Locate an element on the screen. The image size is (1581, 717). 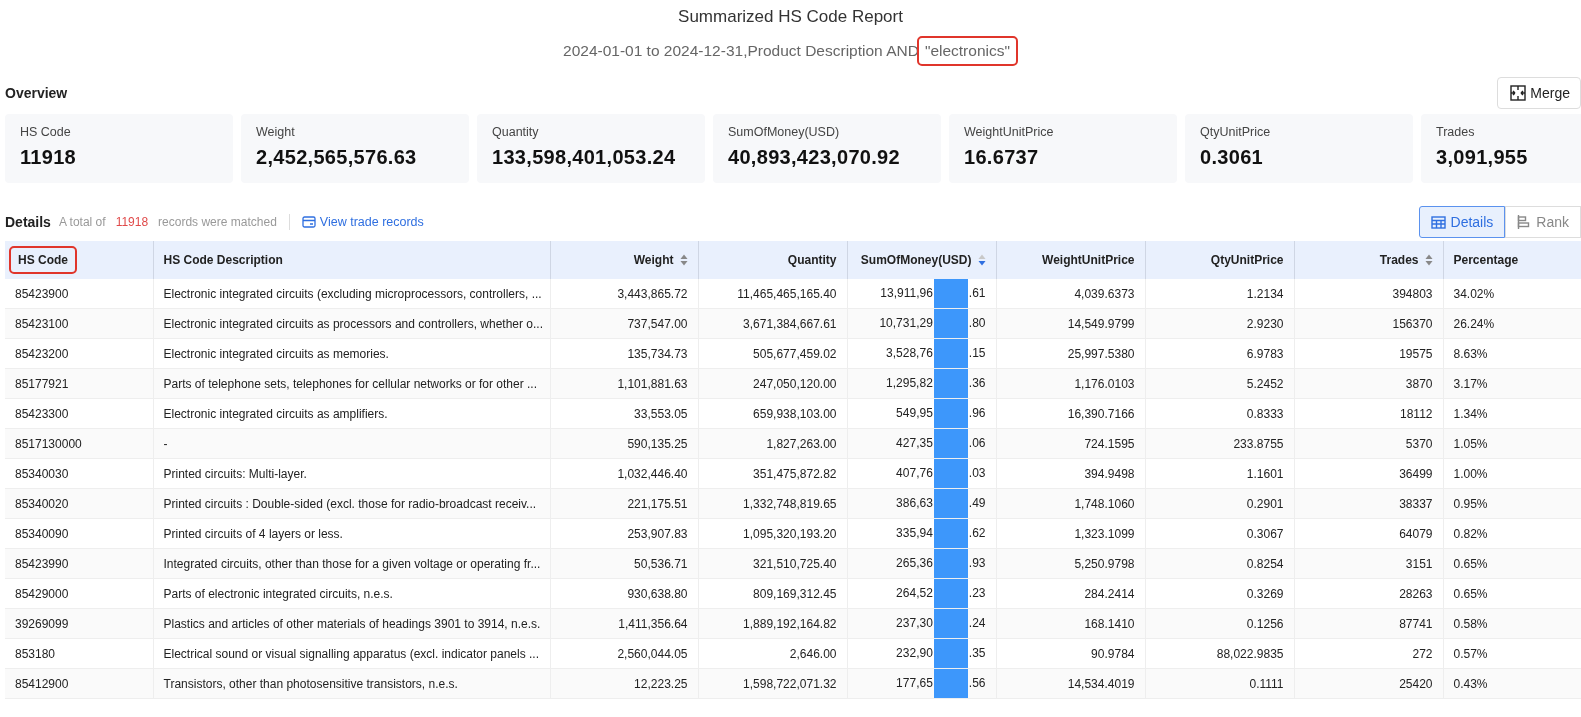
table-cell-text: .15 is located at coordinates (977, 353).